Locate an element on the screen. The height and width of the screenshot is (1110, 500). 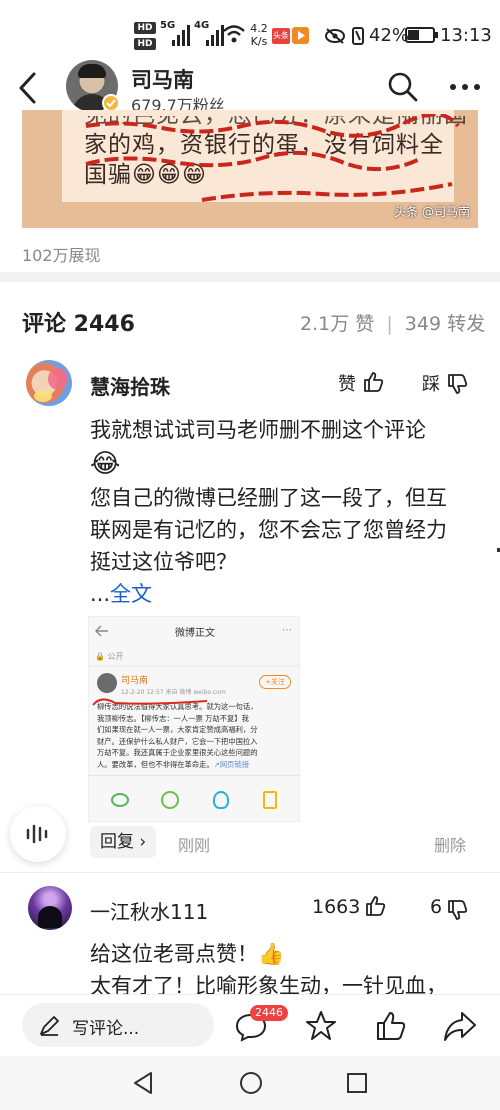
laughing-emoji: 😂 is located at coordinates (105, 464).